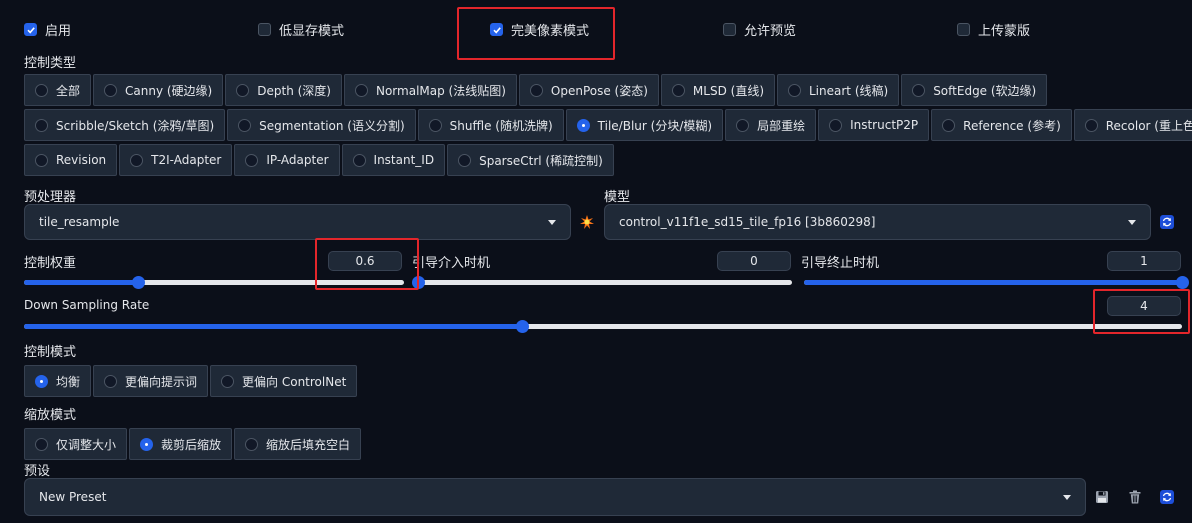 The width and height of the screenshot is (1192, 523). I want to click on resize-mode-option-仅调整大小: 仅调整大小, so click(76, 444).